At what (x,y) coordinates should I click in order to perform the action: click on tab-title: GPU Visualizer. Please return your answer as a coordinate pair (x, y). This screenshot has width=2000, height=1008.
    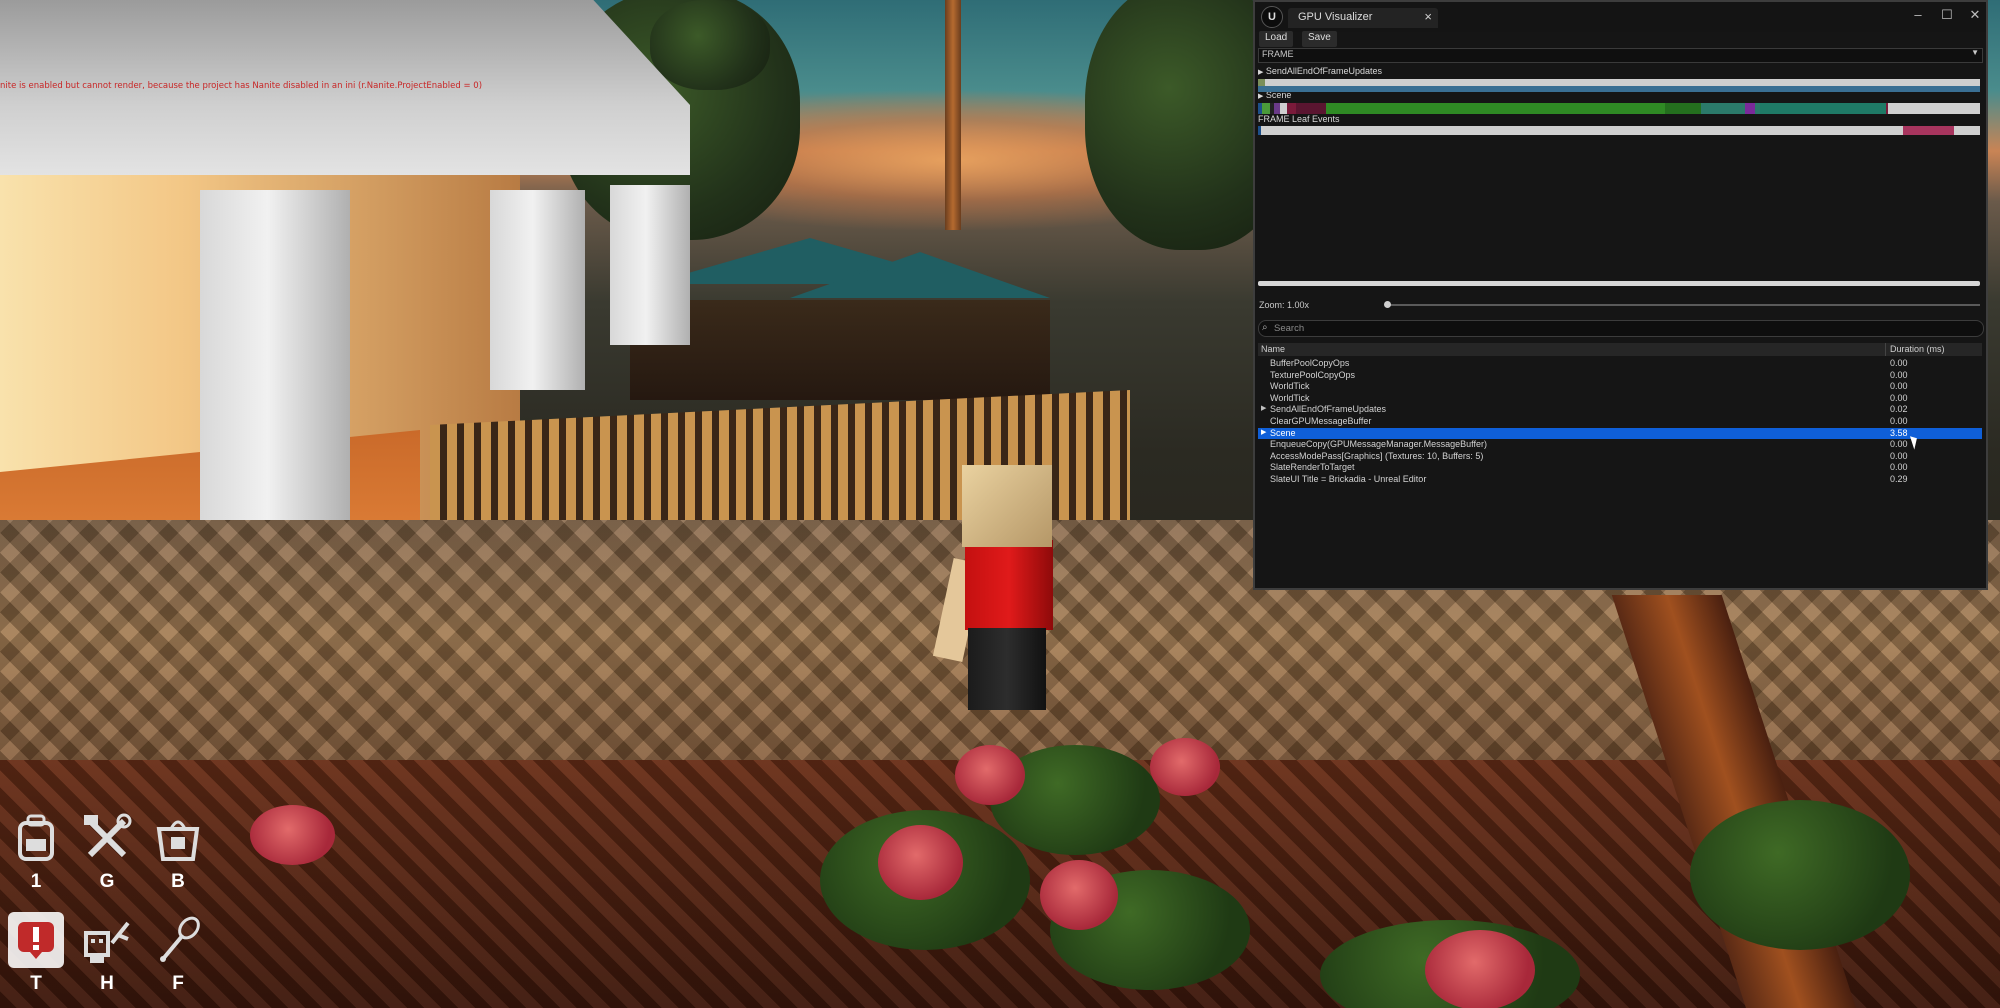
    Looking at the image, I should click on (1335, 17).